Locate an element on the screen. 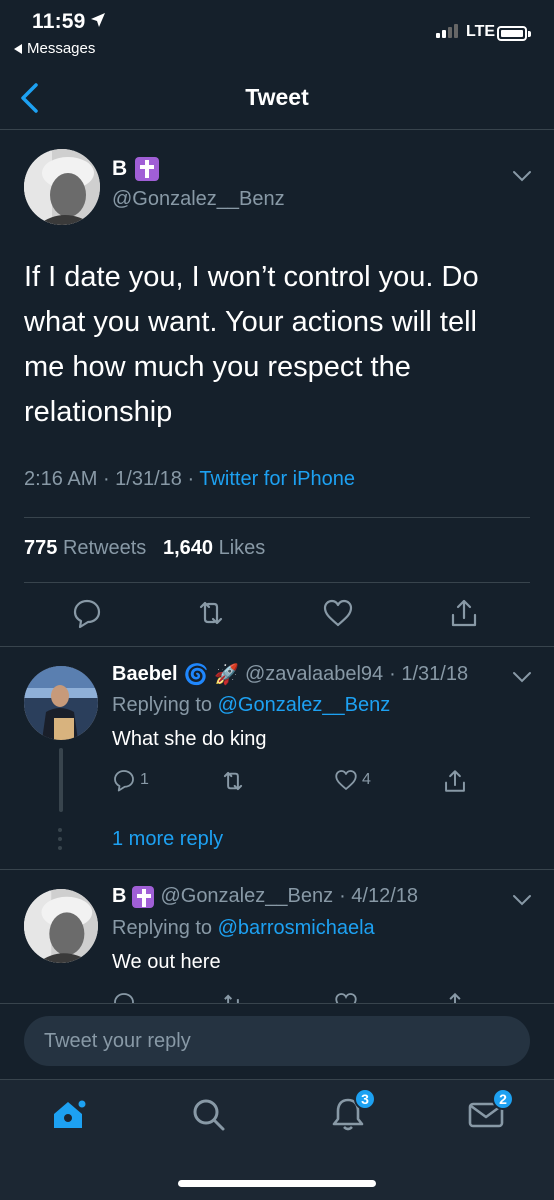 This screenshot has height=1200, width=554. author-handle: @Gonzalez__Benz is located at coordinates (198, 199).